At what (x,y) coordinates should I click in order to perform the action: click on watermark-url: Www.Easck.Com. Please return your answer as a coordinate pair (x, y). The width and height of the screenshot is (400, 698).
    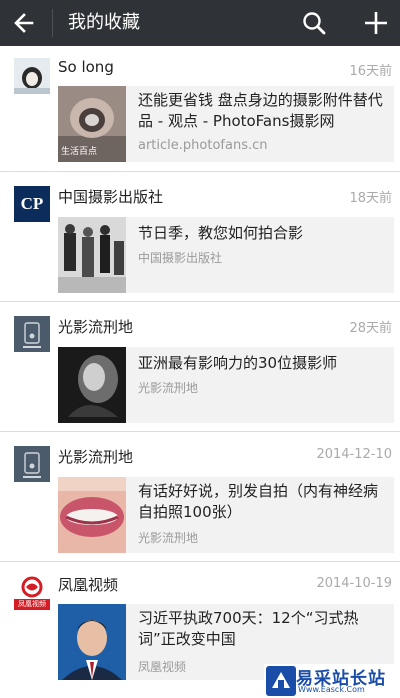
    Looking at the image, I should click on (331, 689).